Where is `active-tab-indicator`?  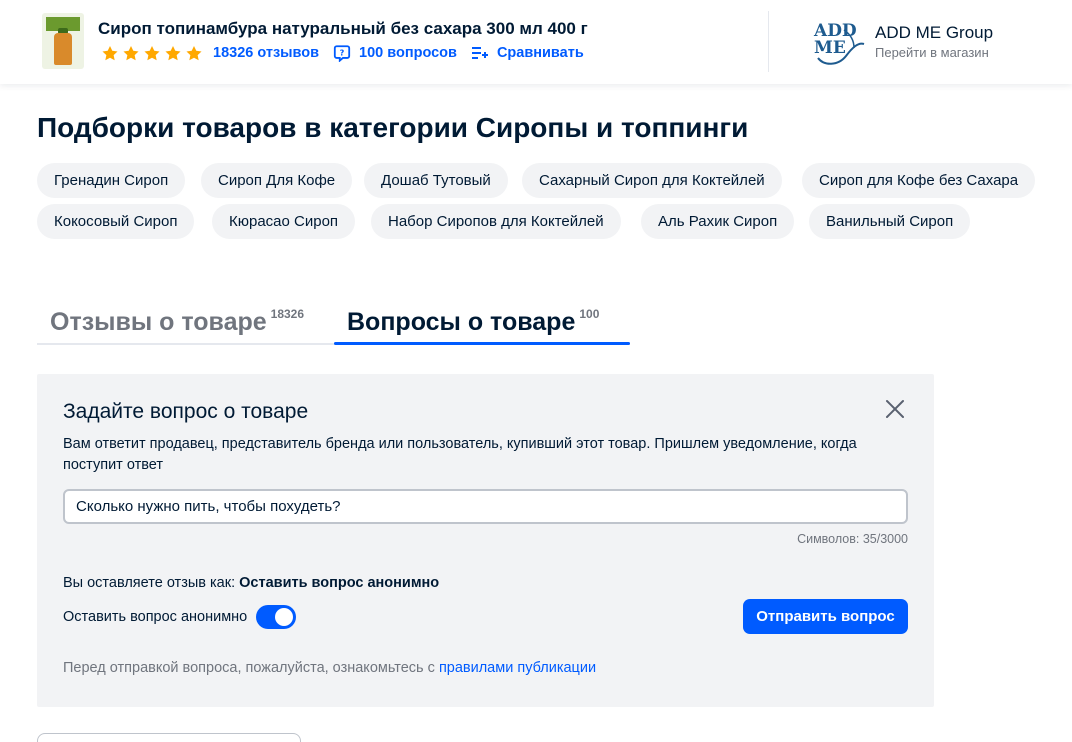
active-tab-indicator is located at coordinates (482, 343).